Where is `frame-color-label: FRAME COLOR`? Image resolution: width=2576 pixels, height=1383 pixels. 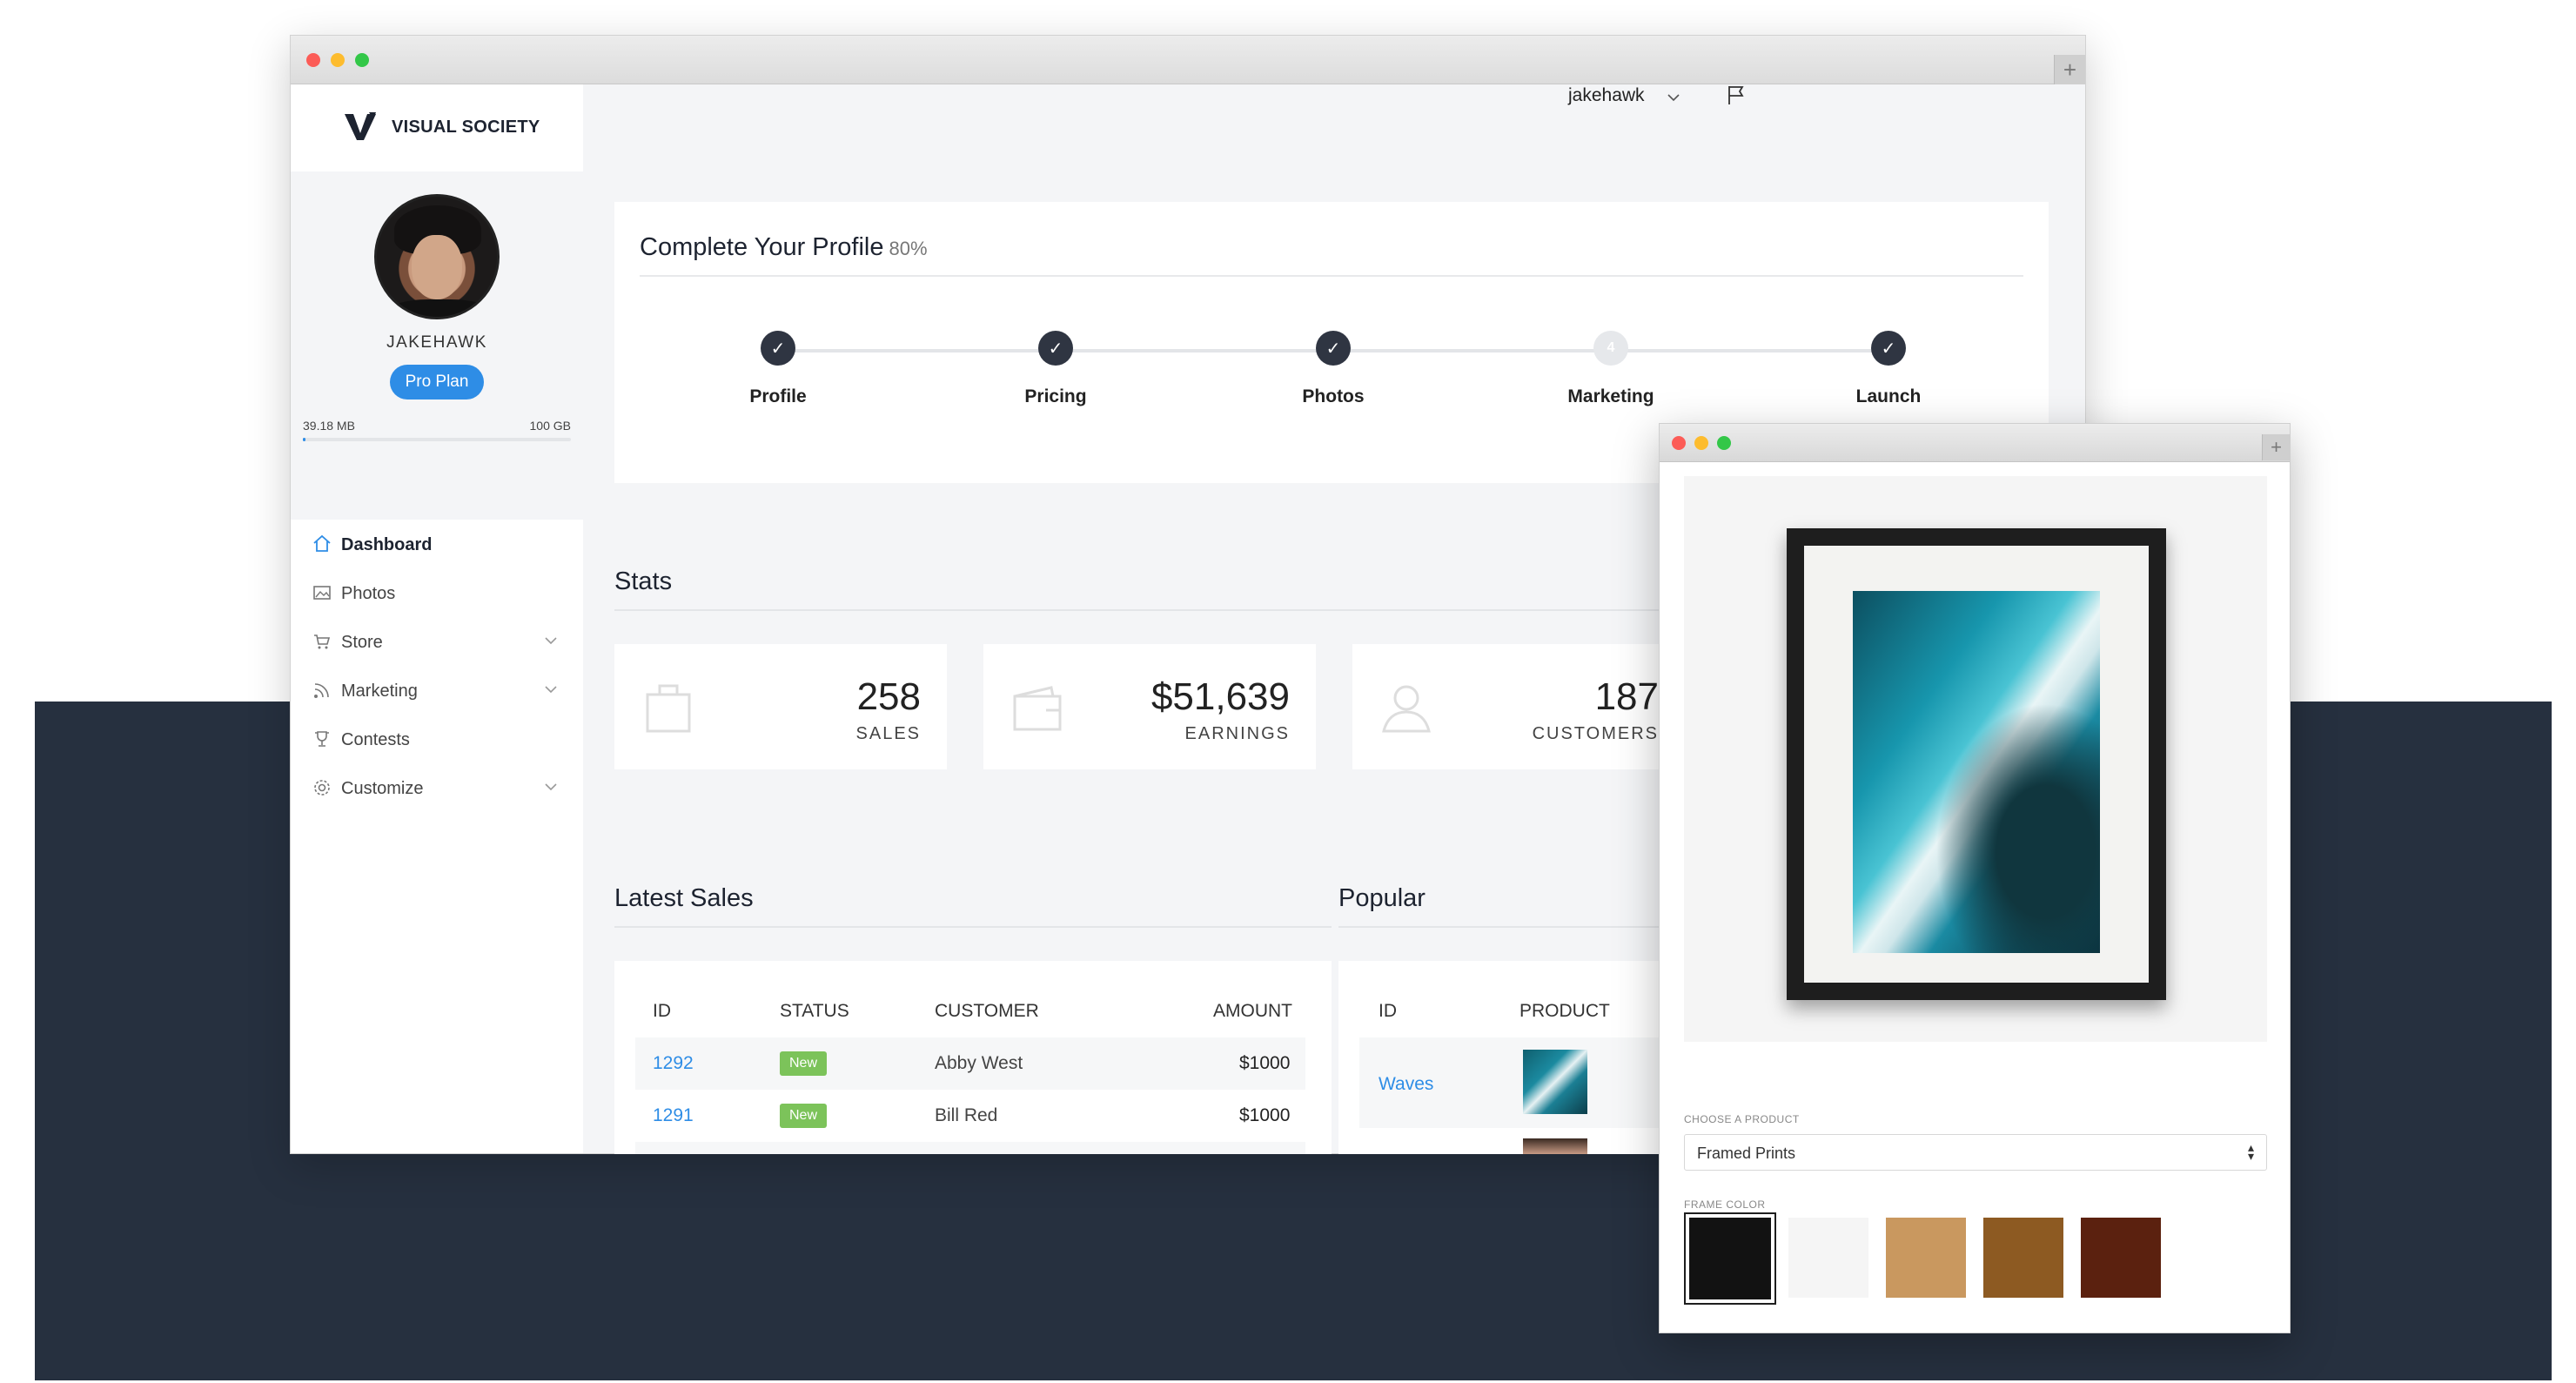 frame-color-label: FRAME COLOR is located at coordinates (1725, 1204).